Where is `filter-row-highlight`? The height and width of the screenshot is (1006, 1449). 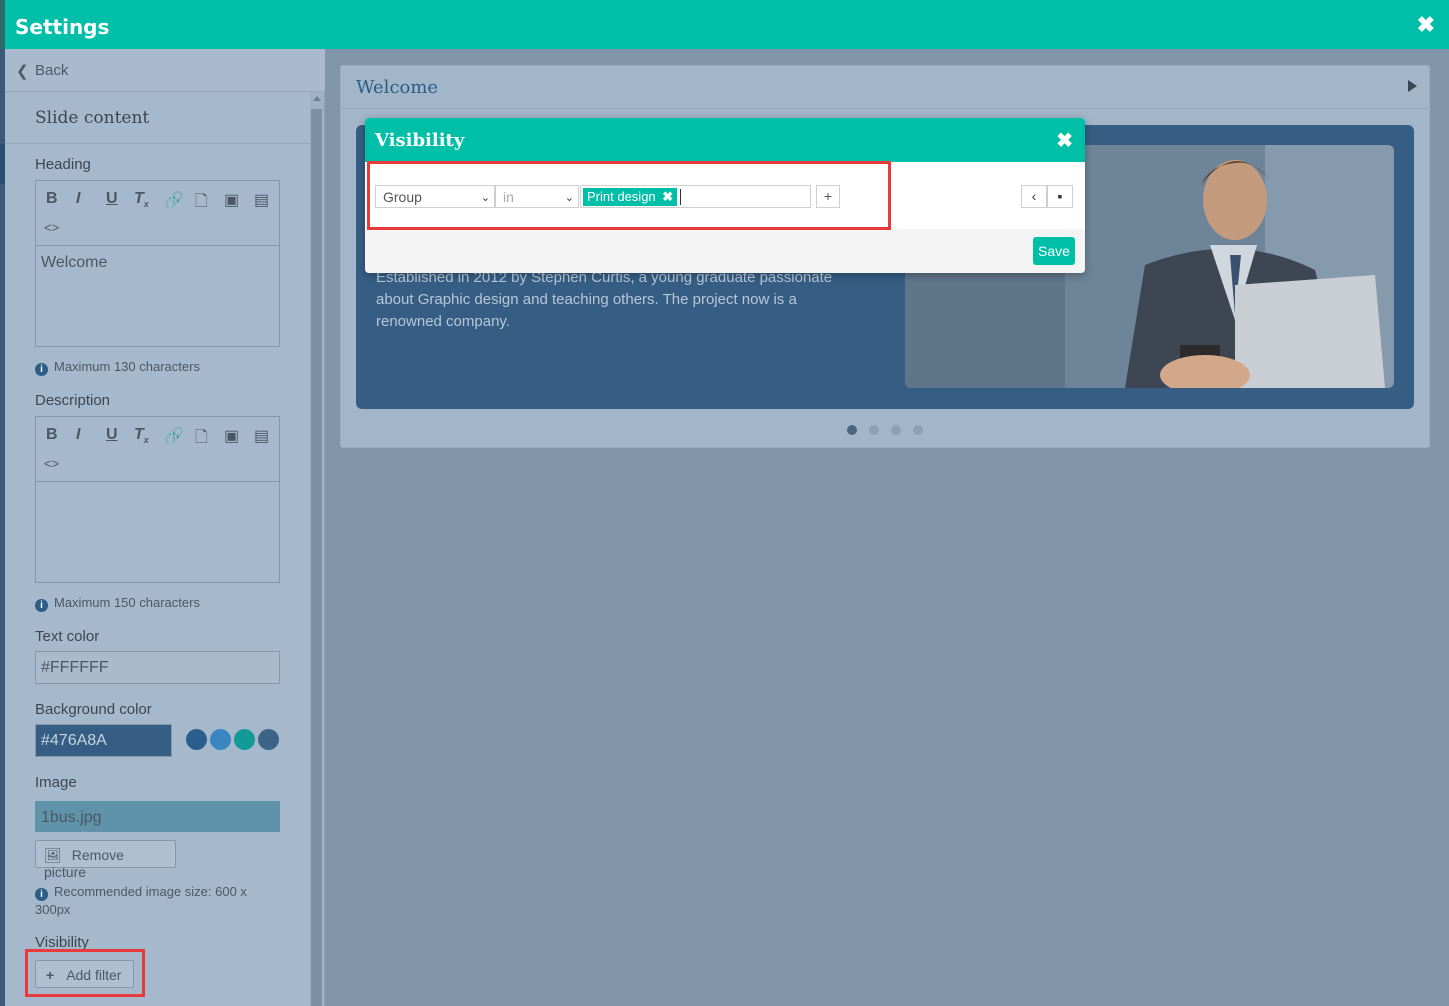 filter-row-highlight is located at coordinates (629, 195).